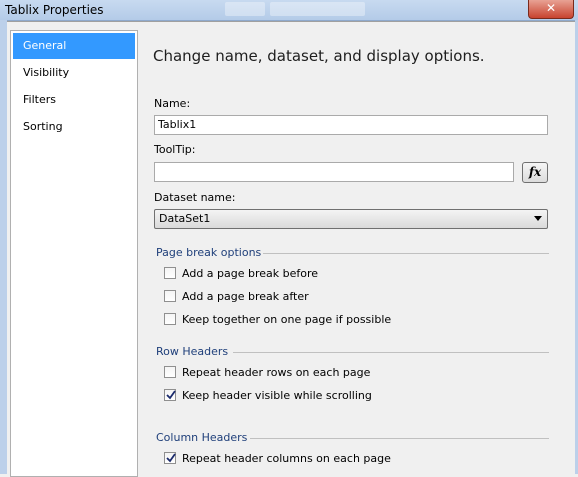  What do you see at coordinates (250, 273) in the screenshot?
I see `checkbox-label: Add a page break before` at bounding box center [250, 273].